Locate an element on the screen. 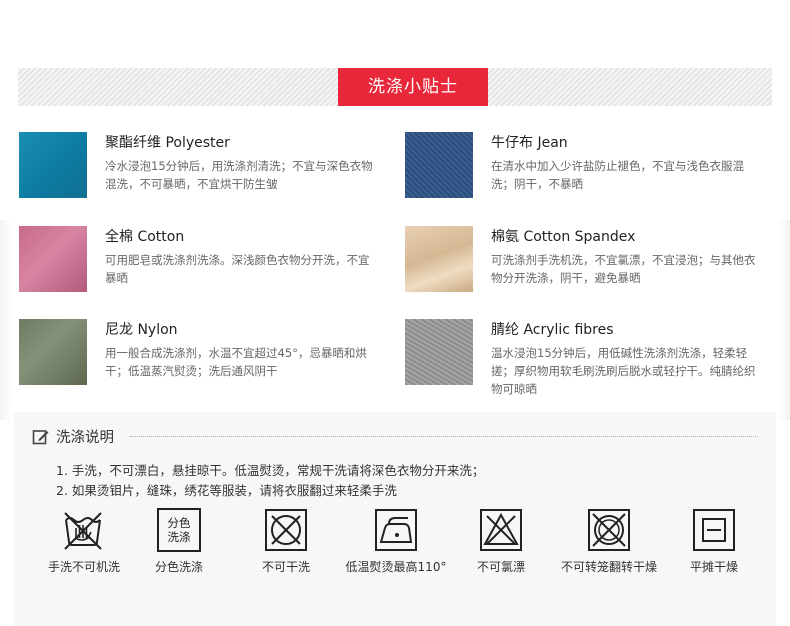 This screenshot has width=790, height=626. section-banner: 洗涤小贴士 is located at coordinates (395, 87).